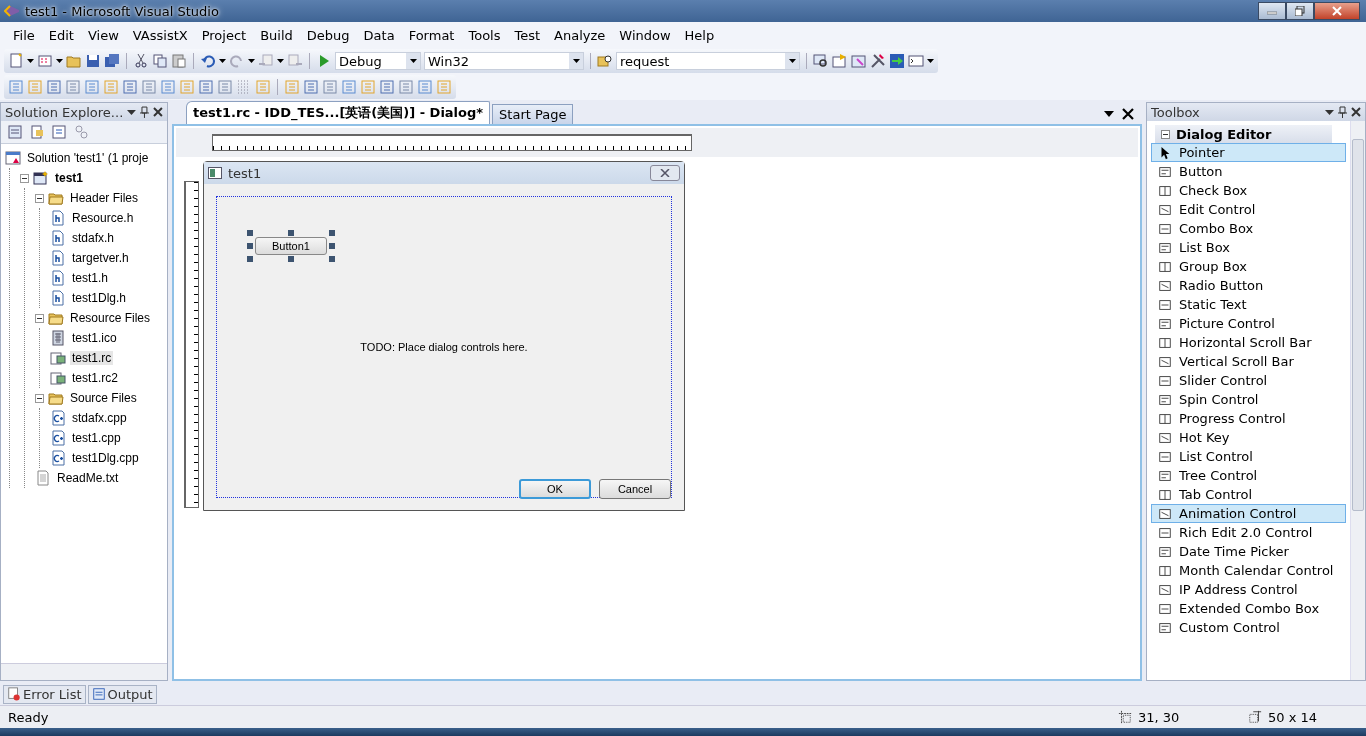 This screenshot has width=1366, height=736. Describe the element at coordinates (1248, 437) in the screenshot. I see `toolbox-item: Hot Key` at that location.